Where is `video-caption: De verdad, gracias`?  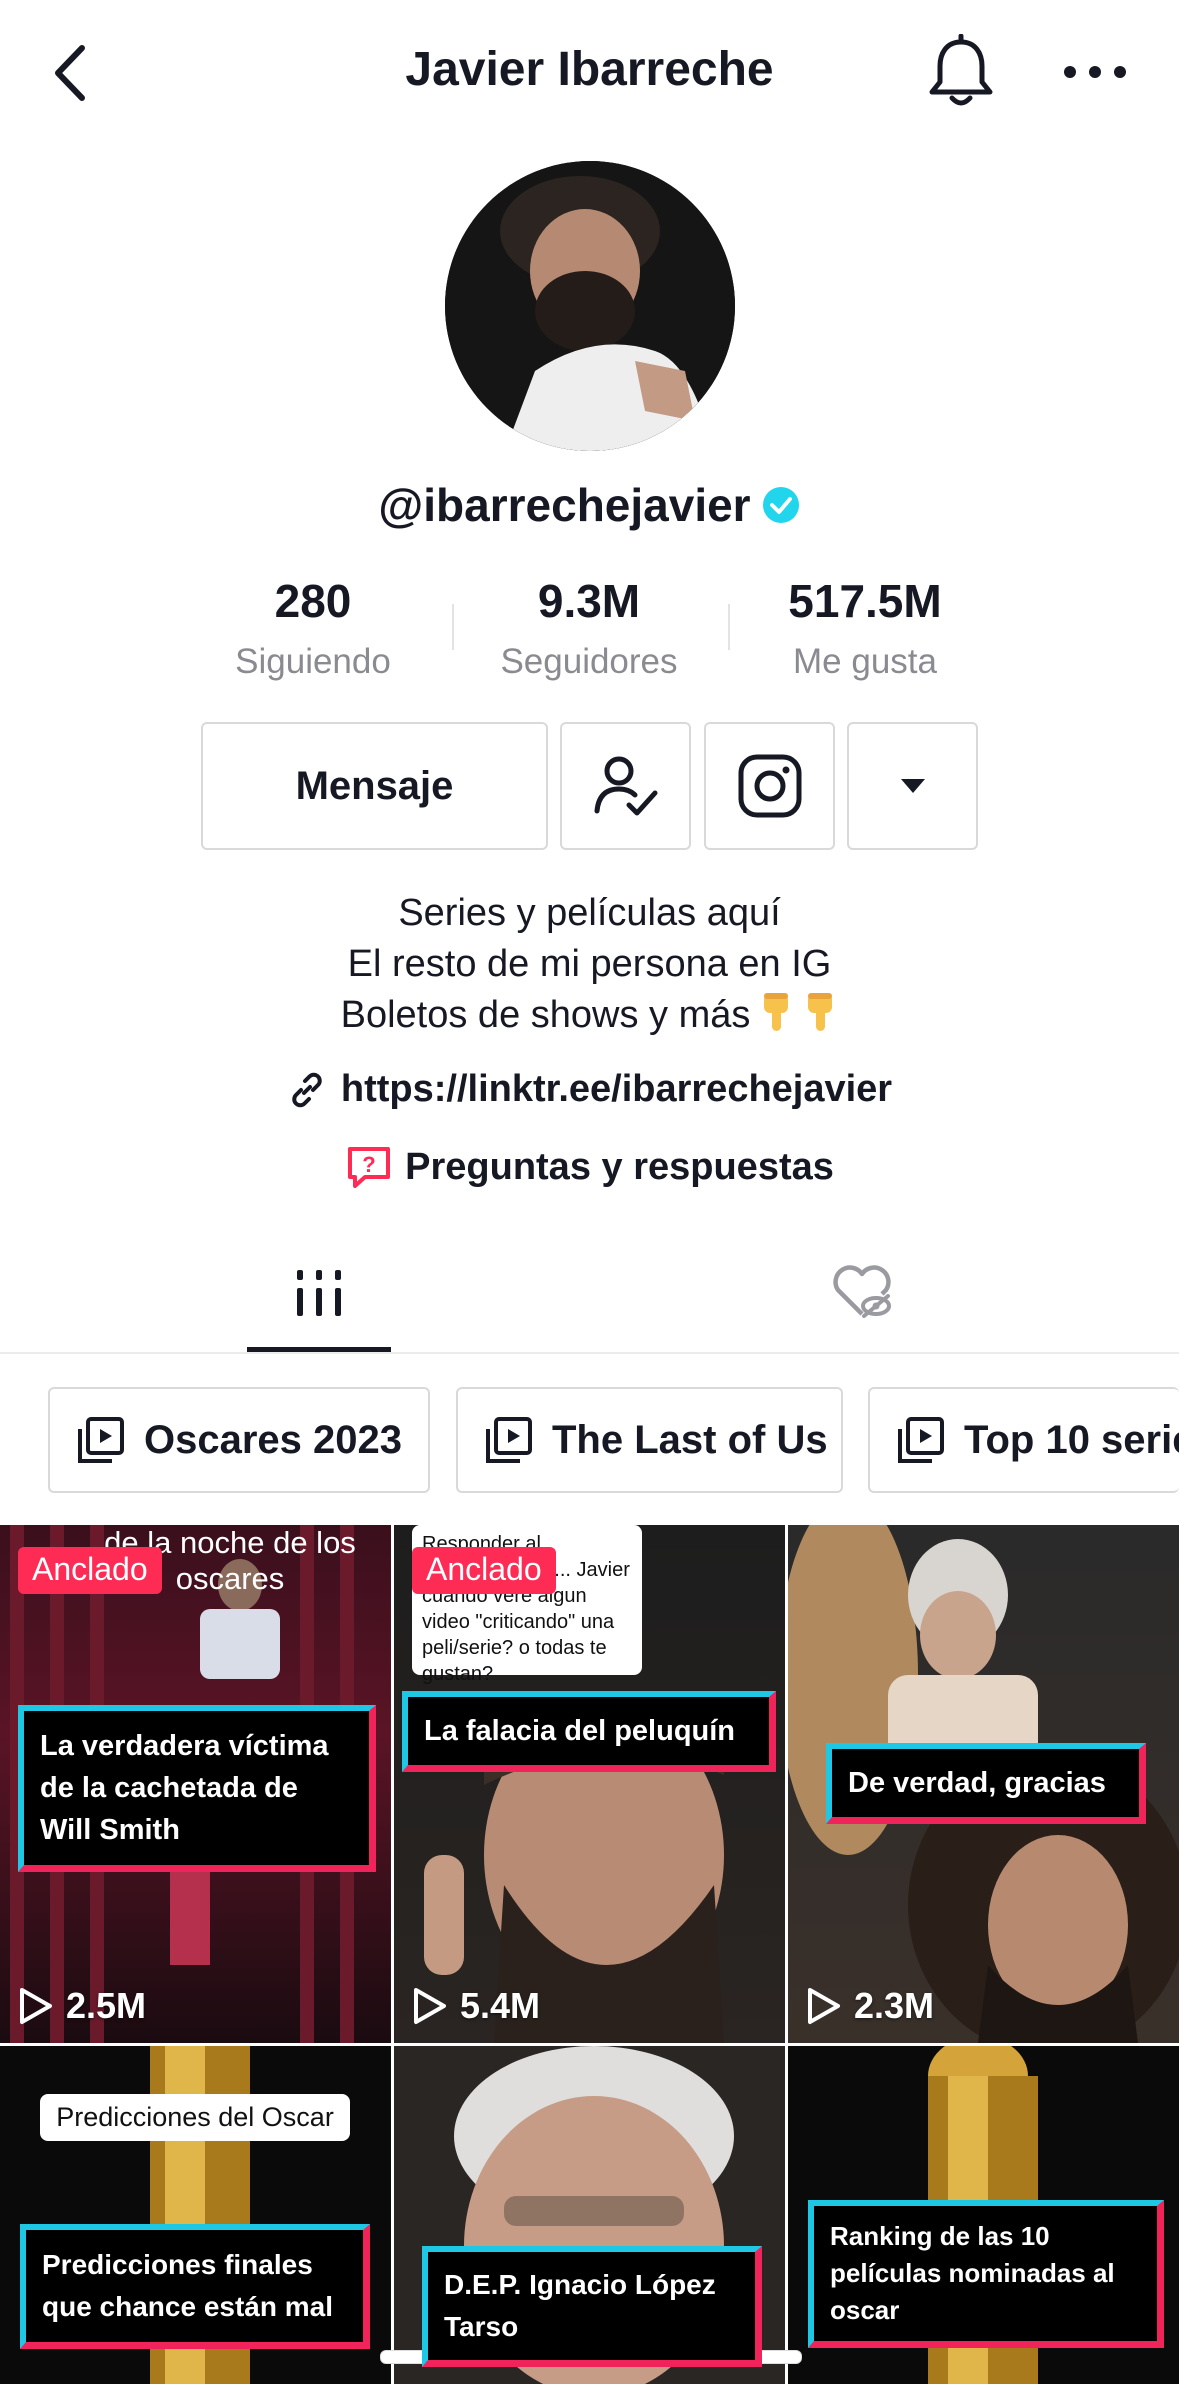
video-caption: De verdad, gracias is located at coordinates (986, 1783).